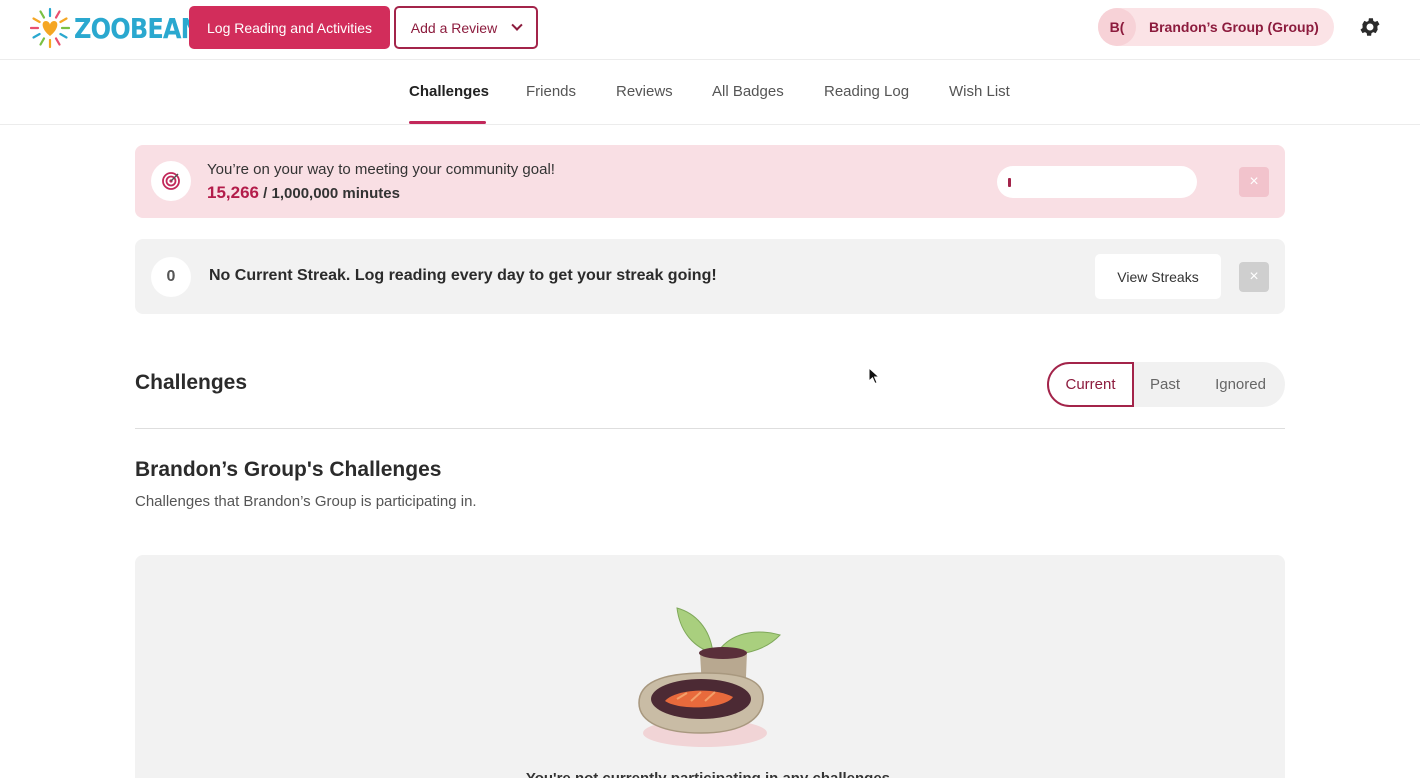  I want to click on section-divider, so click(710, 428).